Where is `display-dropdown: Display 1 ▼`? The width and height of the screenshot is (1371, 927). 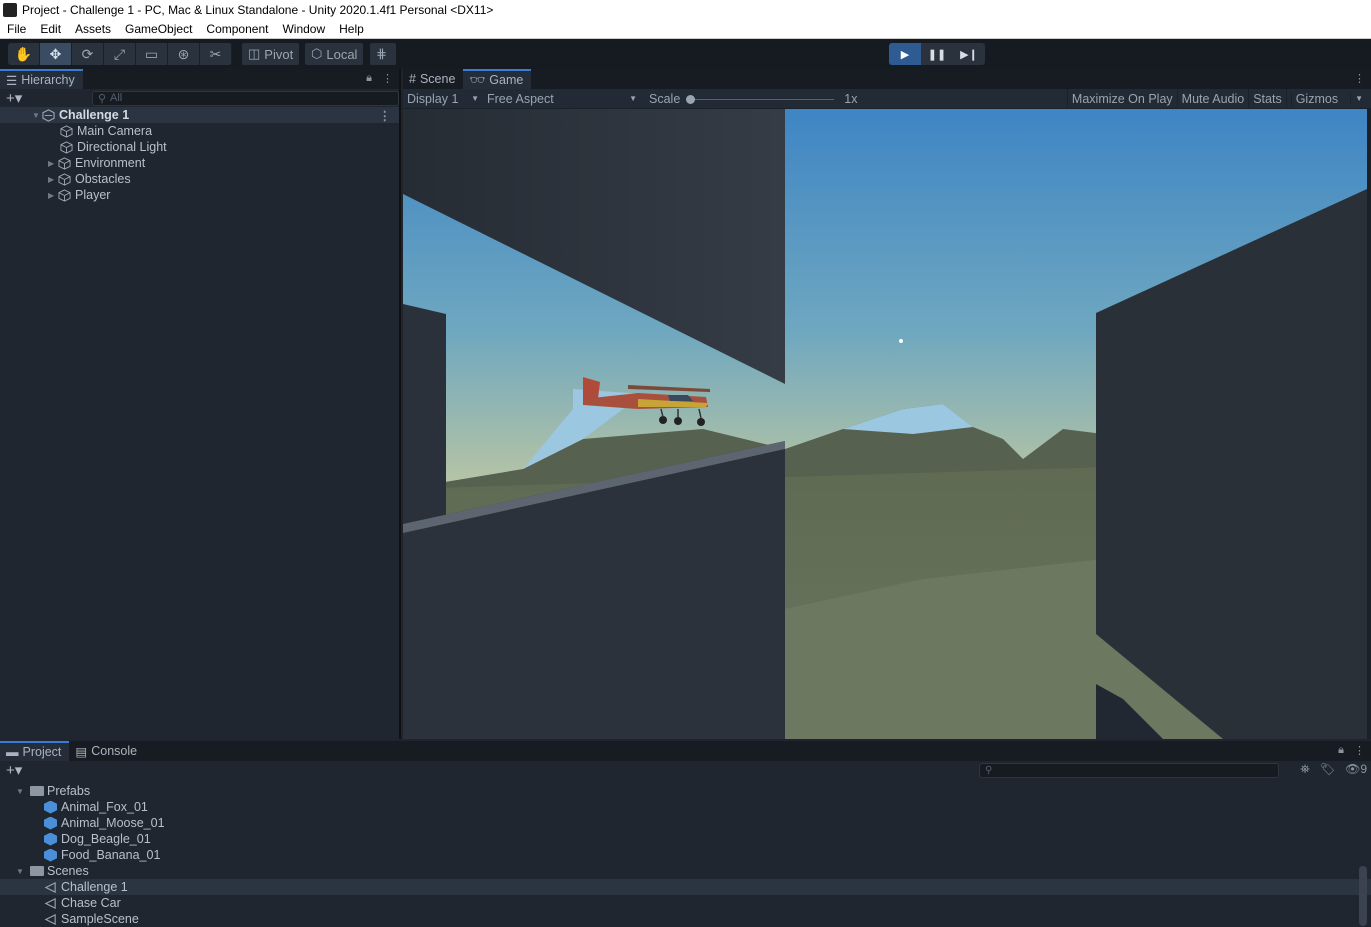 display-dropdown: Display 1 ▼ is located at coordinates (443, 98).